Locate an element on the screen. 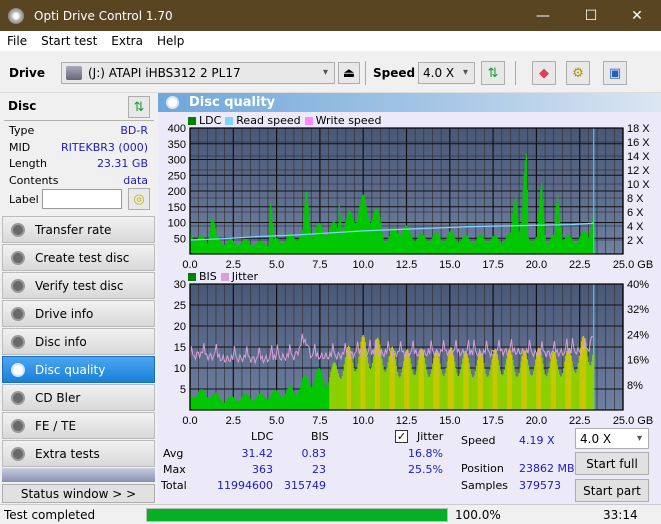 Image resolution: width=661 pixels, height=524 pixels. minimize-button: — is located at coordinates (543, 15).